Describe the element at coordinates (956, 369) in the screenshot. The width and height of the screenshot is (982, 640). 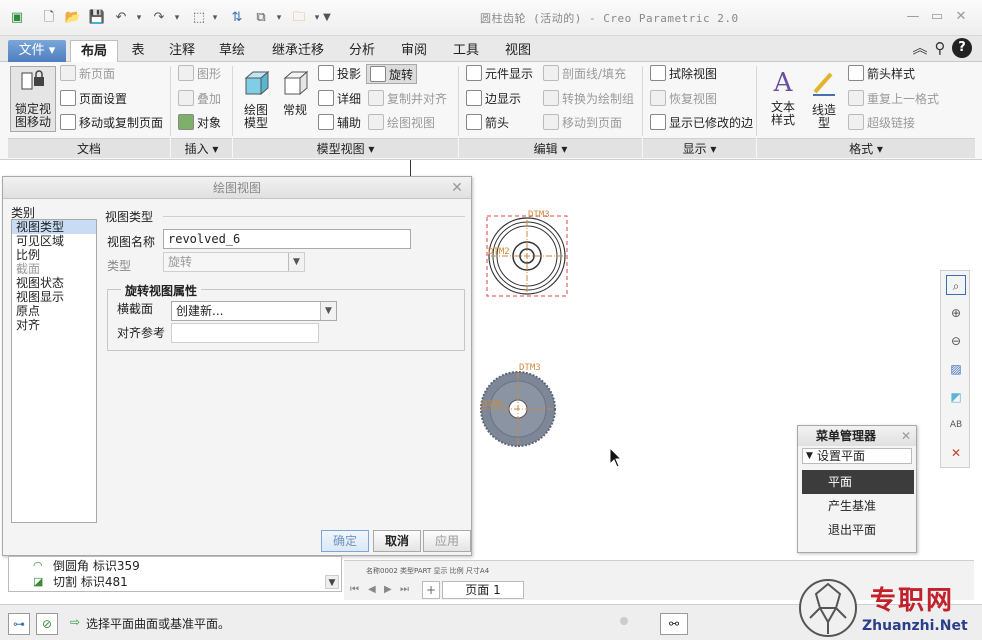
I see `repaint-icon: ▨` at that location.